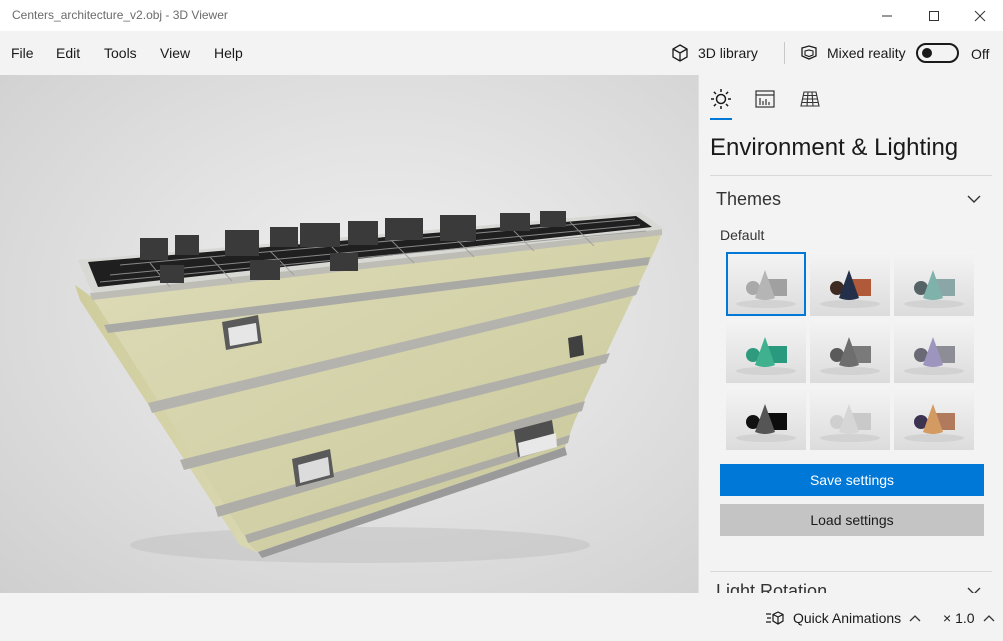 The height and width of the screenshot is (641, 1003). What do you see at coordinates (120, 15) in the screenshot?
I see `window-title: Centers_architecture_v2.obj - 3D Viewer` at bounding box center [120, 15].